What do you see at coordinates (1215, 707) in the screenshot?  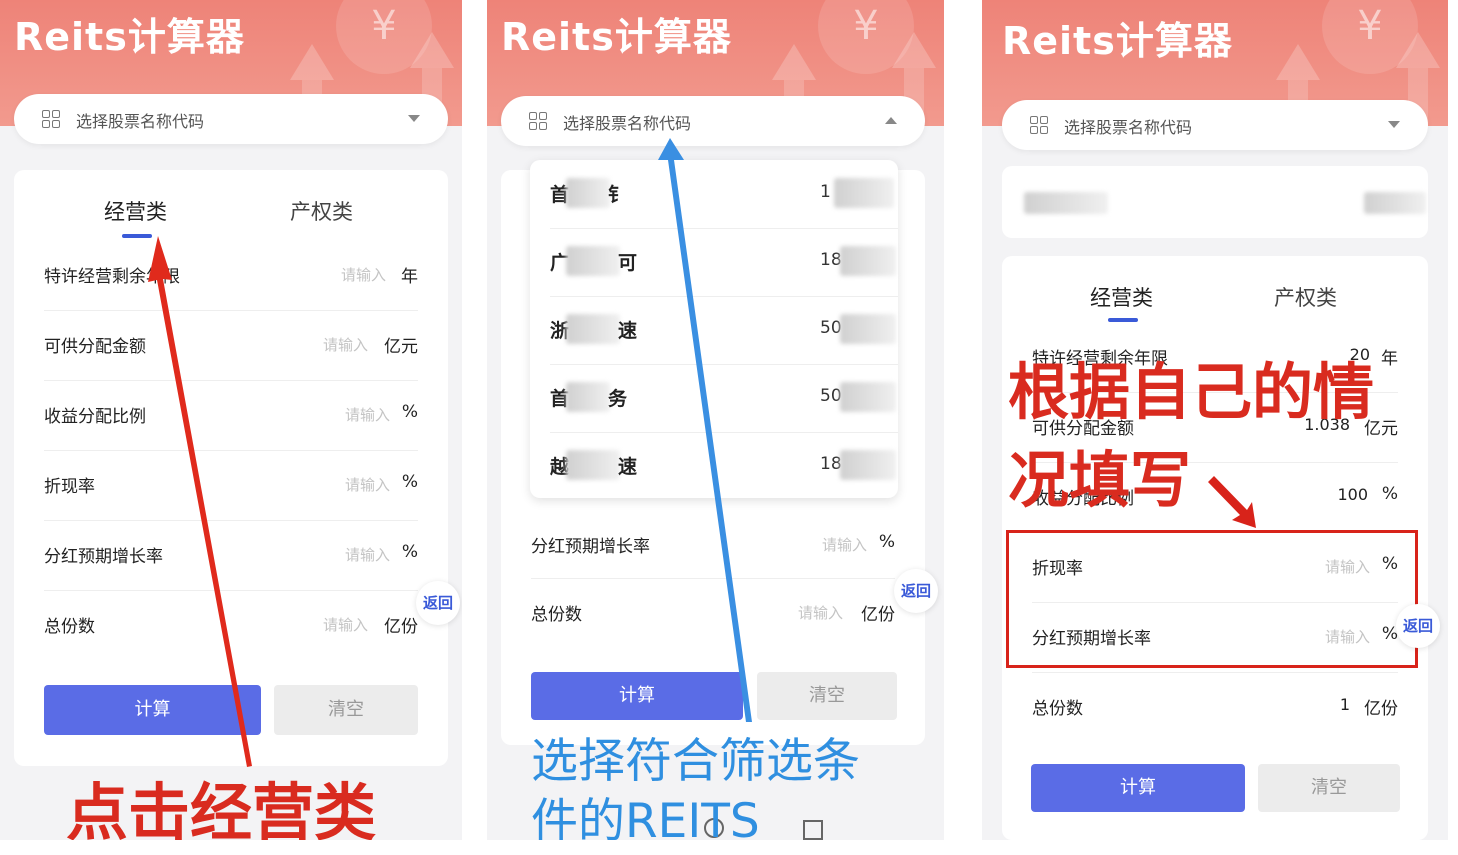 I see `field-total-shares: 总份数 1 亿份` at bounding box center [1215, 707].